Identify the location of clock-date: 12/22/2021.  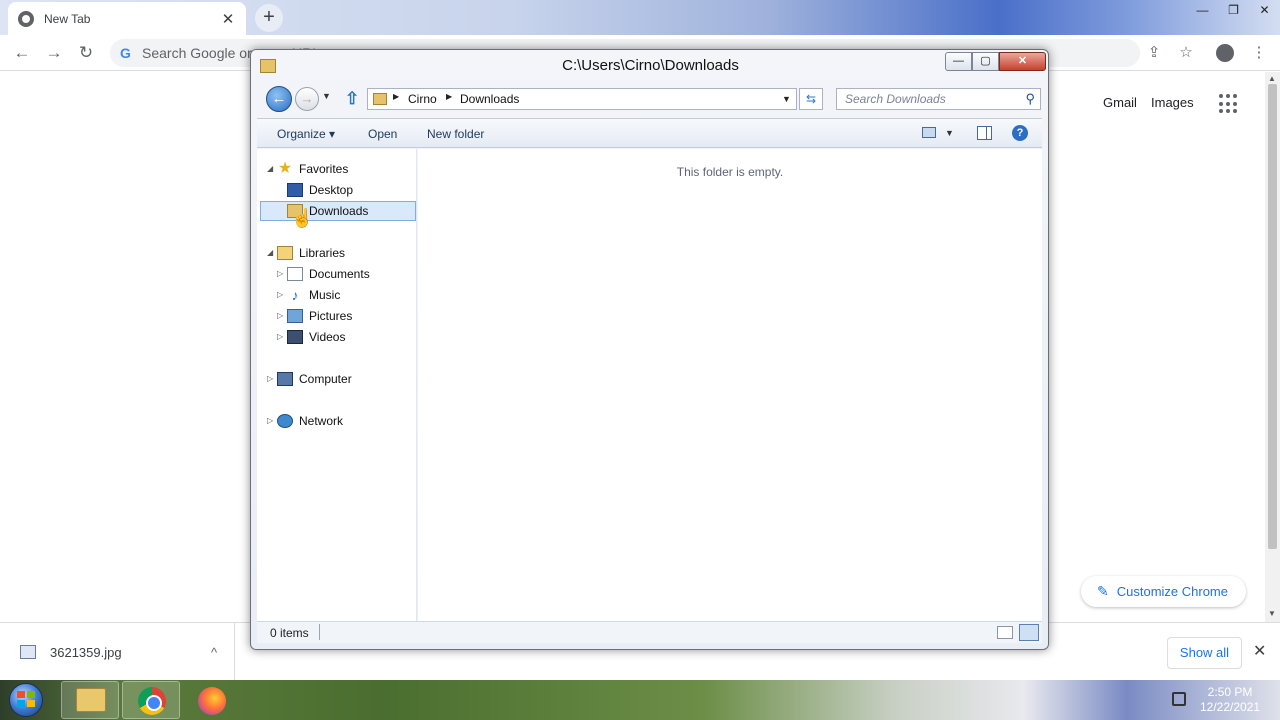
(1230, 707).